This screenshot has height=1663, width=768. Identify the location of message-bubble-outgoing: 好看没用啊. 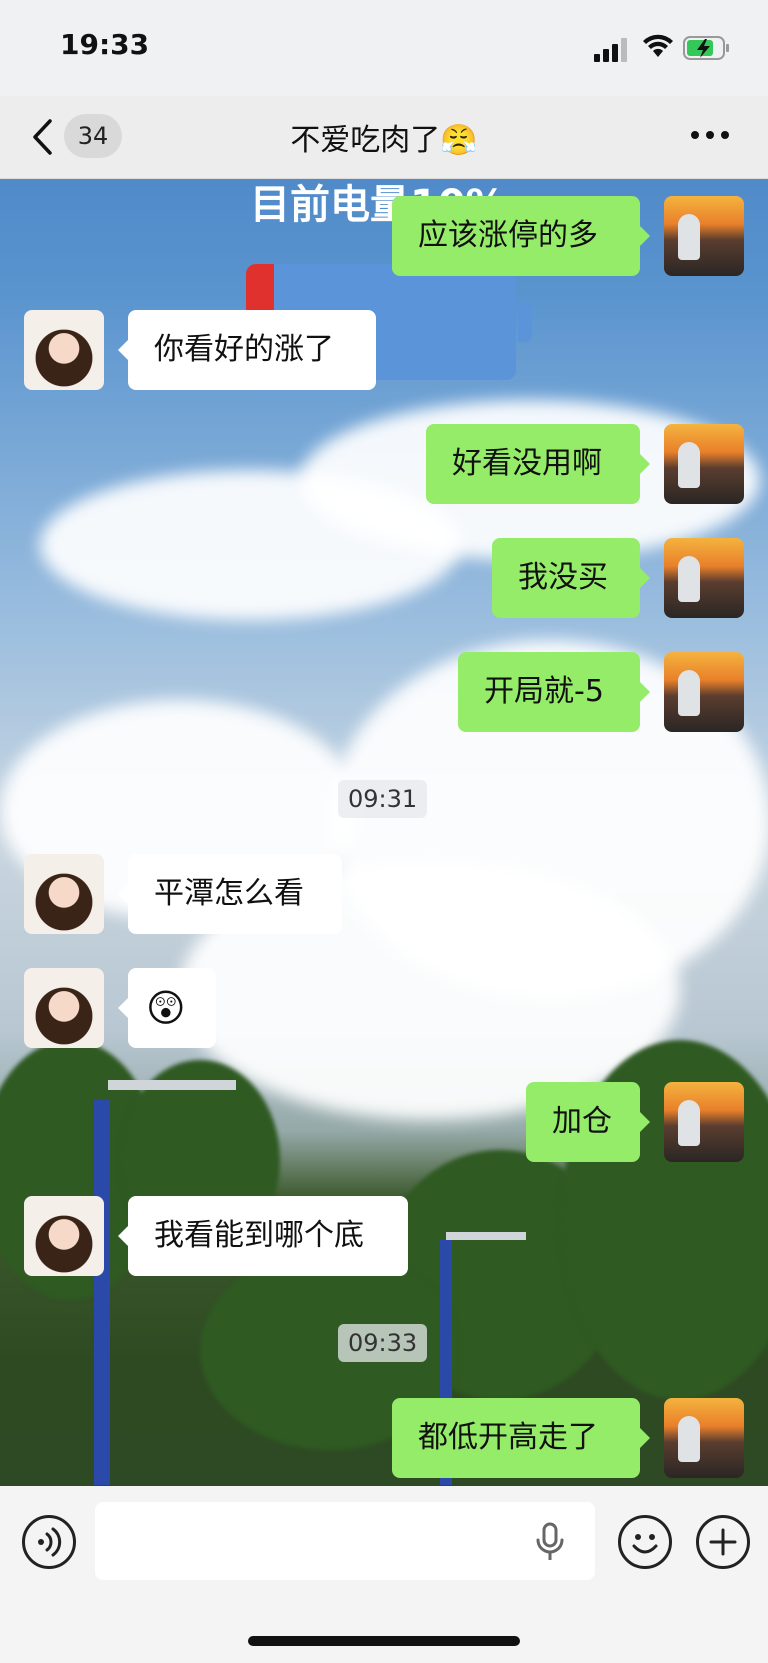
(538, 464).